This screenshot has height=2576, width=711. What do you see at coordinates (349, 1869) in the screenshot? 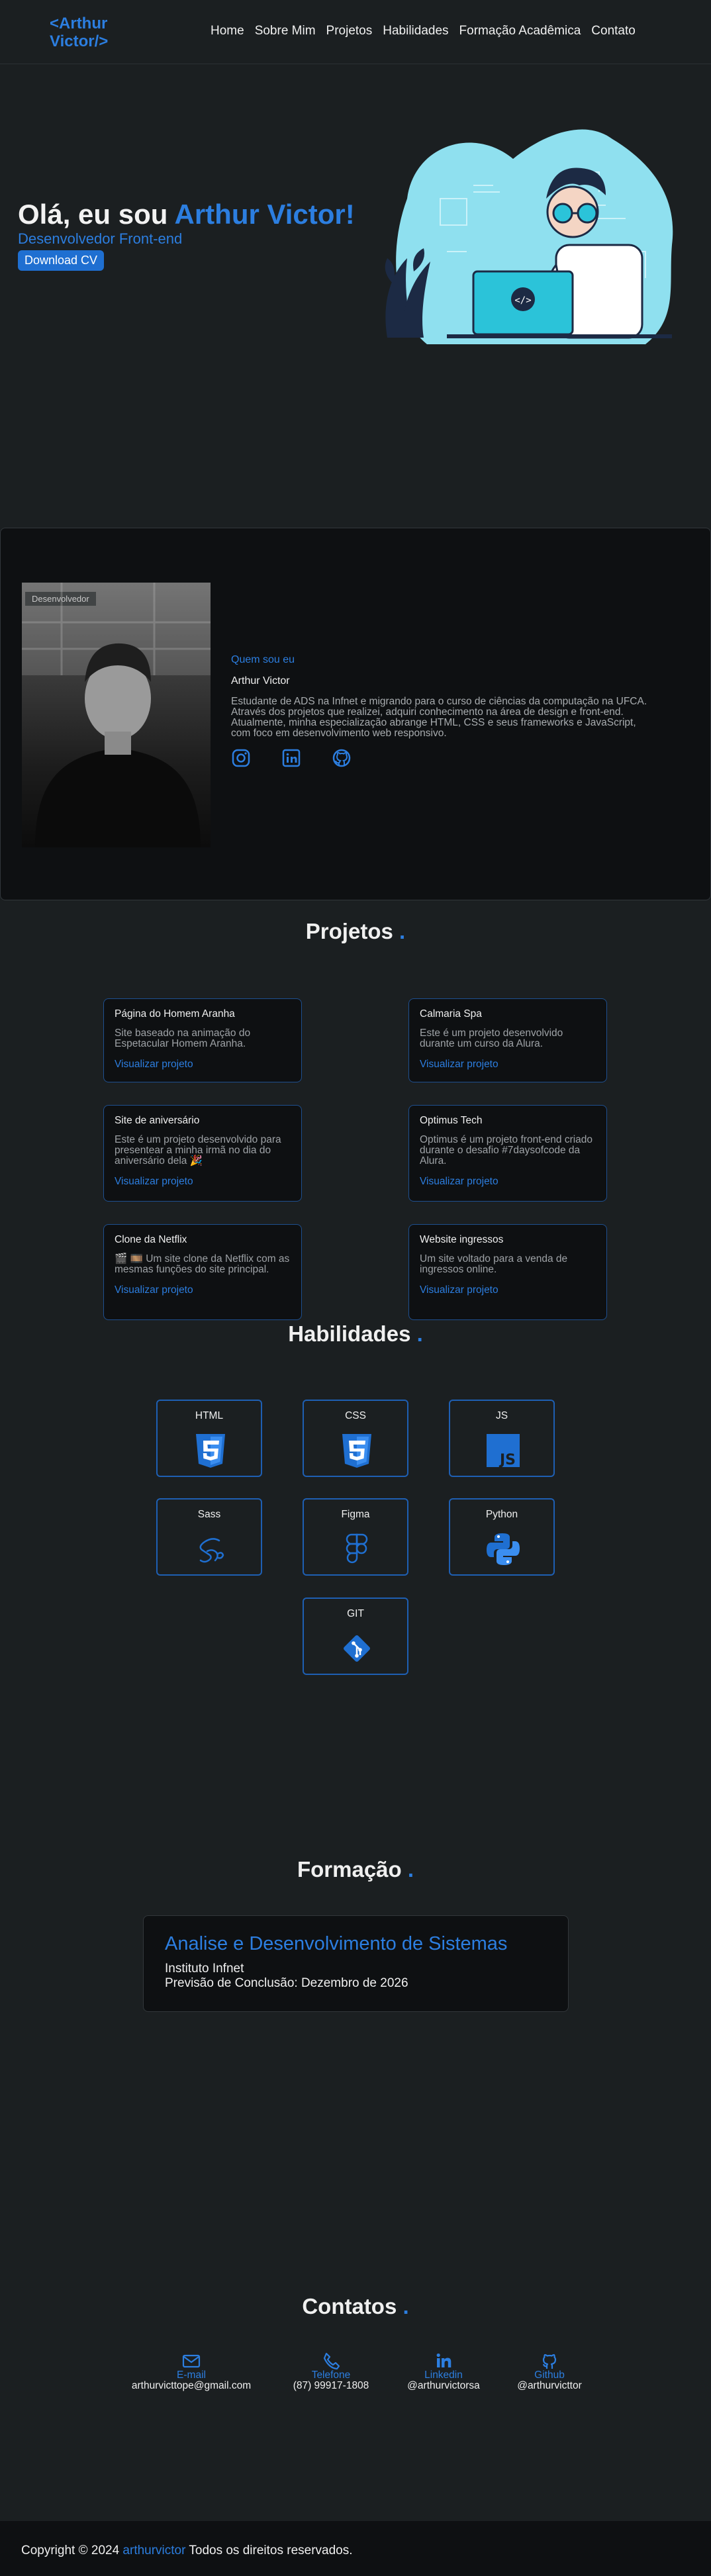
I see `education-title-text: Formação` at bounding box center [349, 1869].